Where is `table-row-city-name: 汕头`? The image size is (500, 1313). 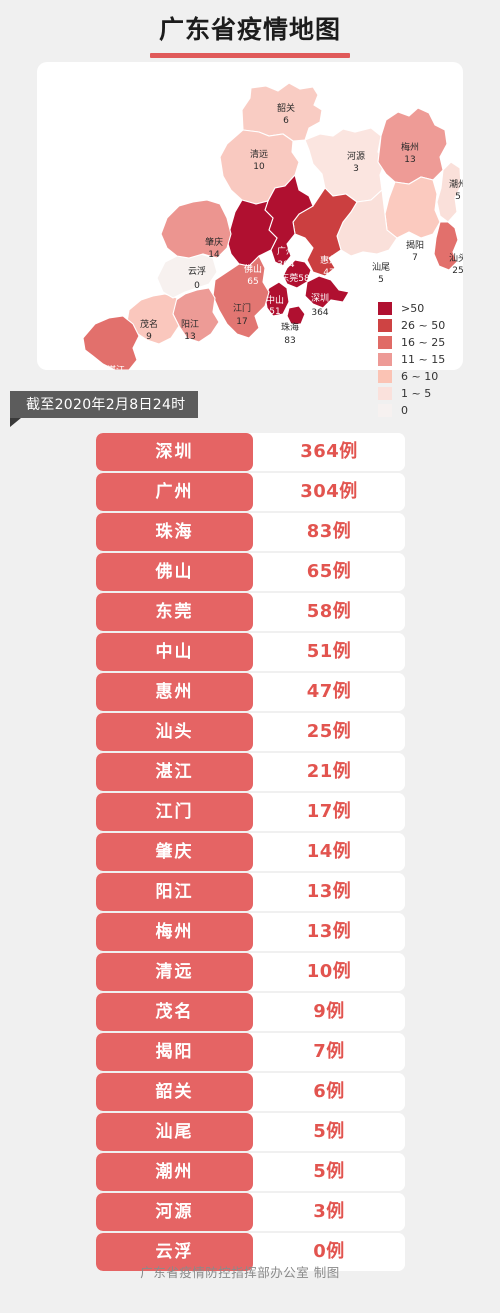 table-row-city-name: 汕头 is located at coordinates (174, 731).